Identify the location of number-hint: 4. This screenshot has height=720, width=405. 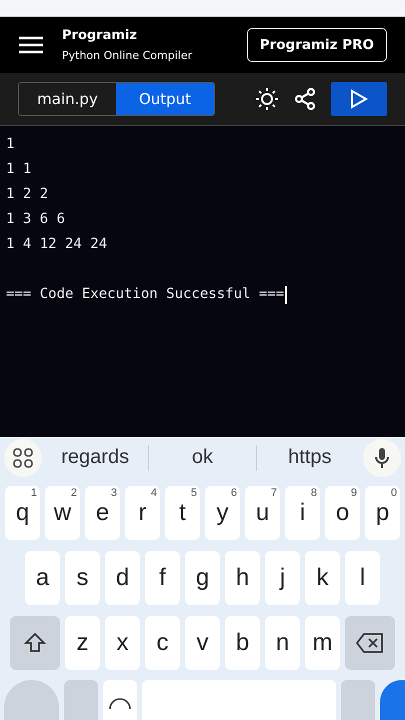
(153, 493).